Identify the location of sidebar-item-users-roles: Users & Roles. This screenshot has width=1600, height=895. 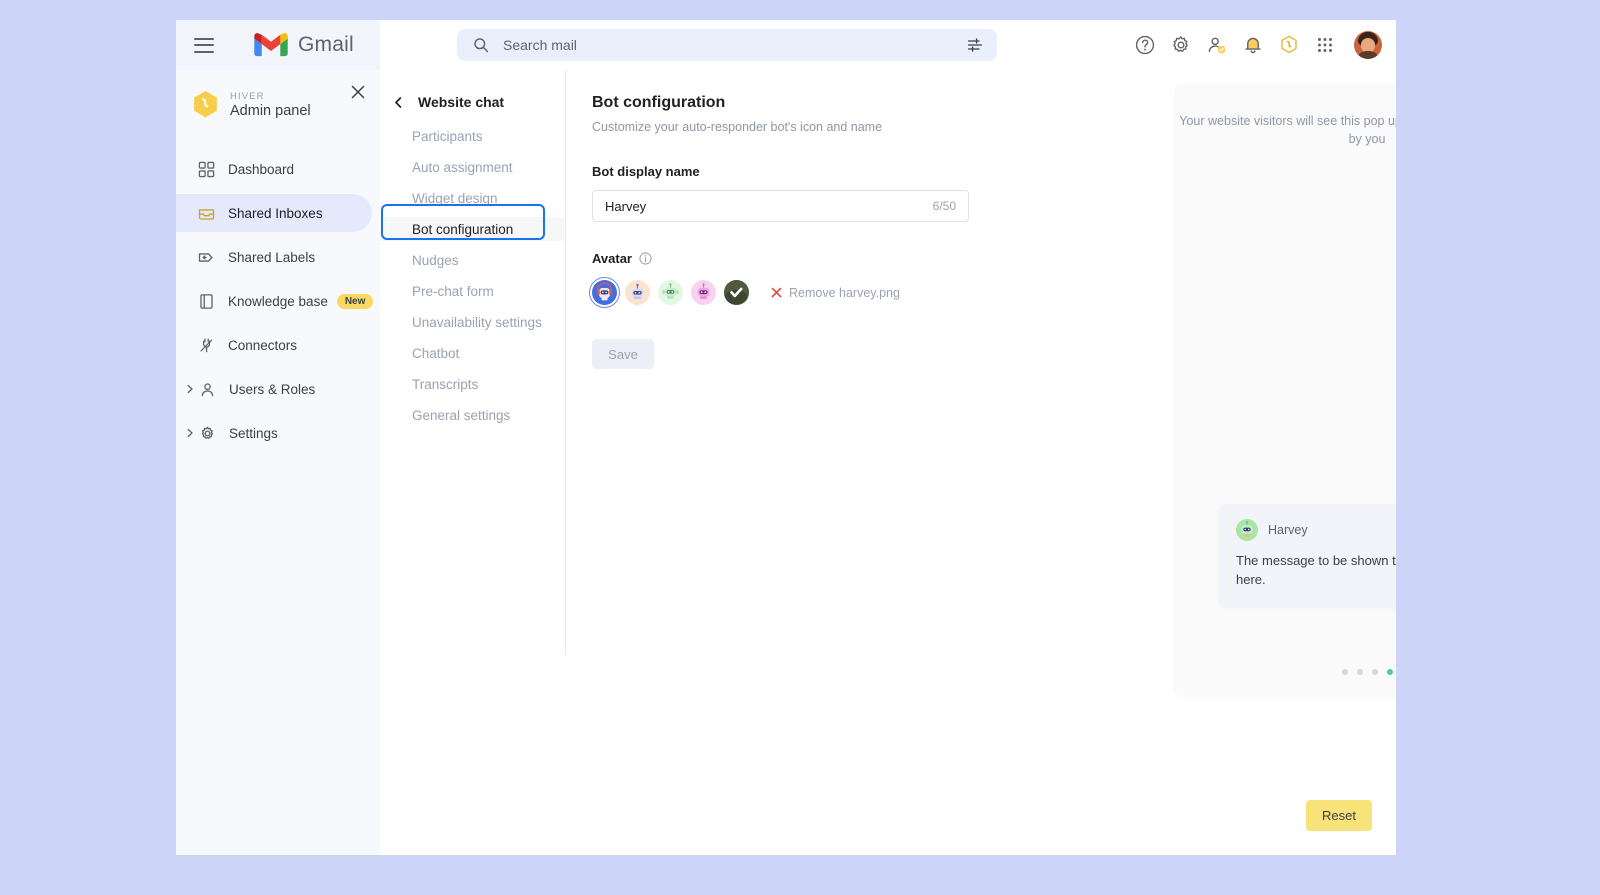
(274, 389).